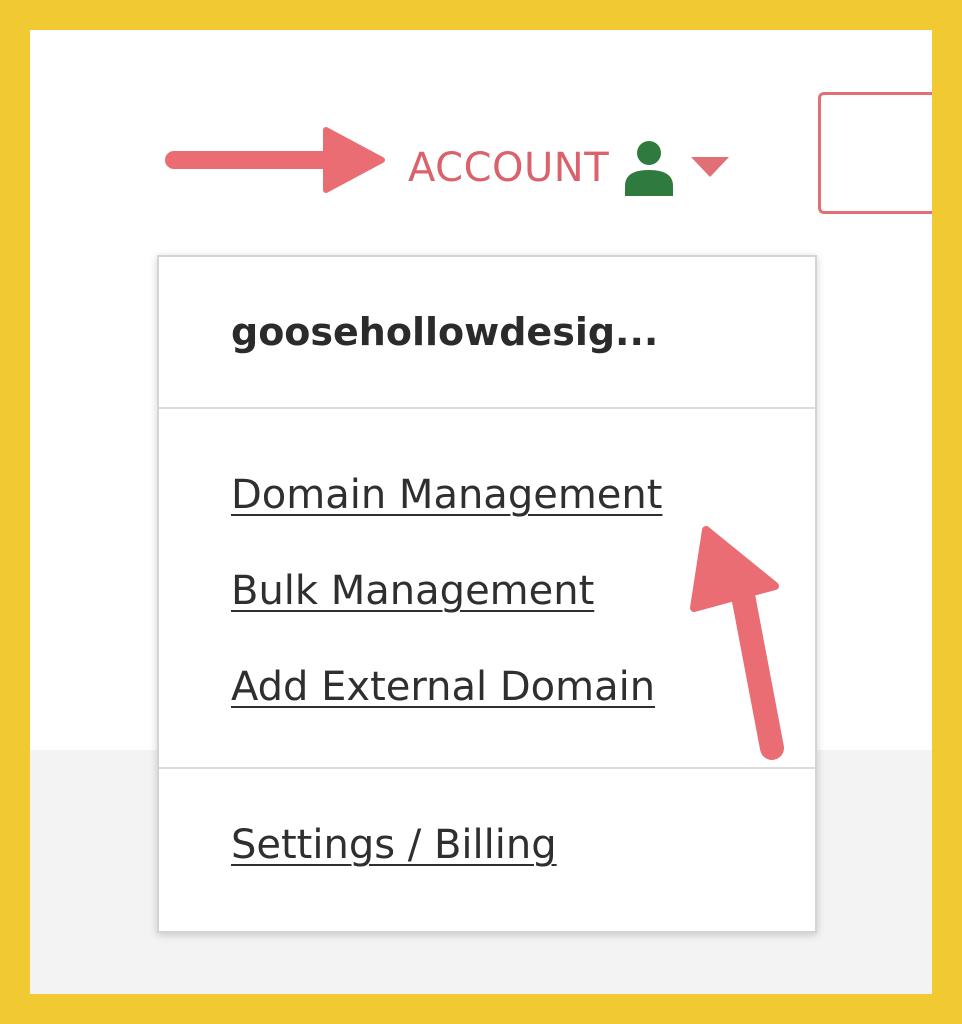 The width and height of the screenshot is (962, 1024). Describe the element at coordinates (523, 511) in the screenshot. I see `domain-management-link: Domain Management` at that location.